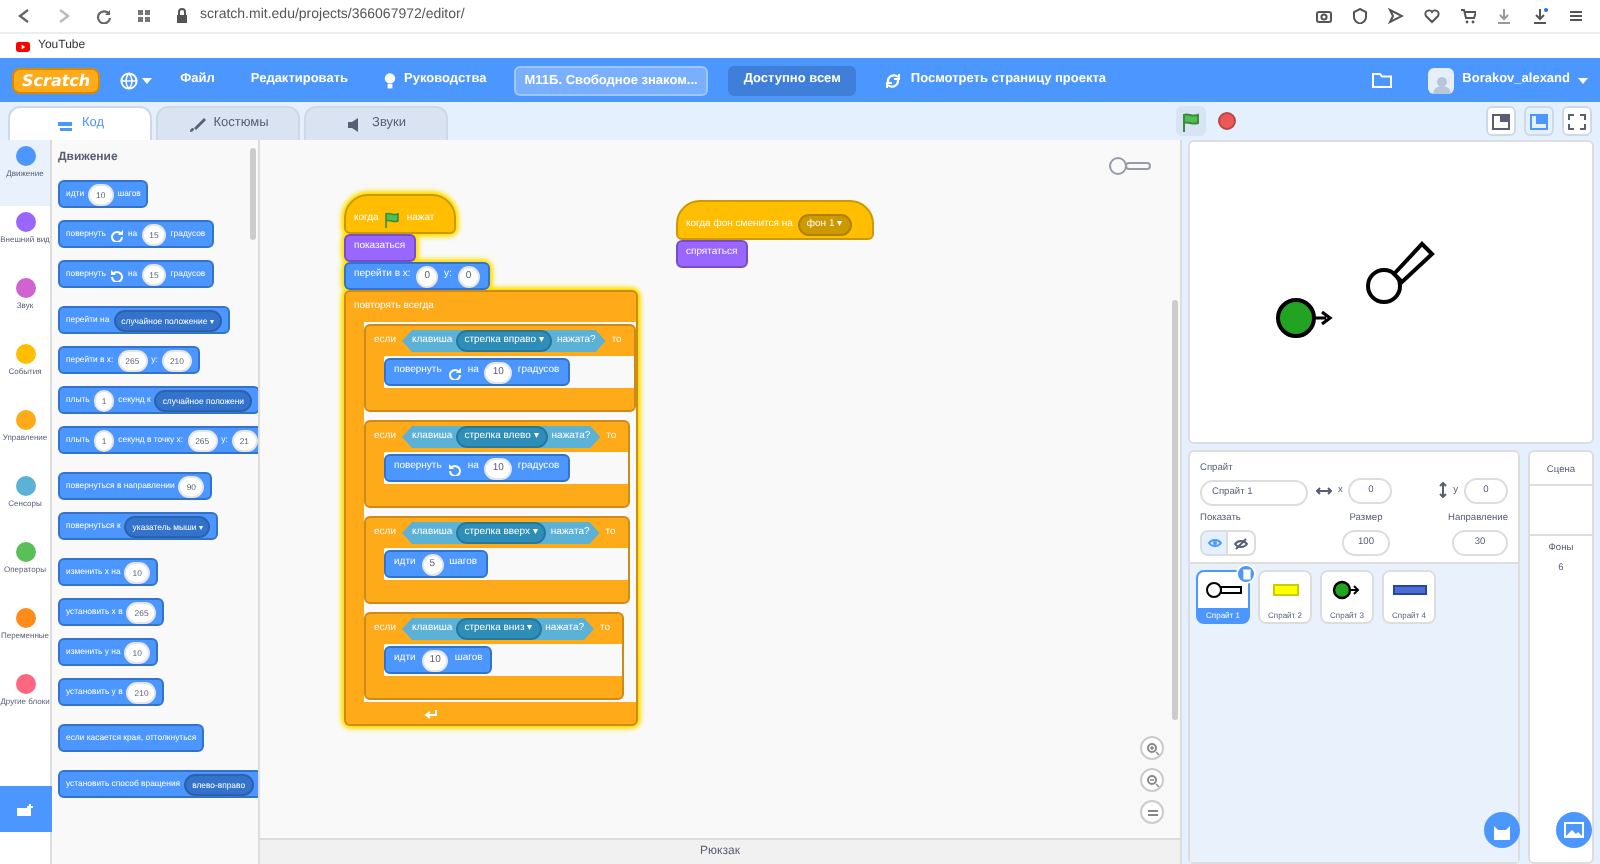 The width and height of the screenshot is (1600, 864). I want to click on start-flag-button, so click(1191, 121).